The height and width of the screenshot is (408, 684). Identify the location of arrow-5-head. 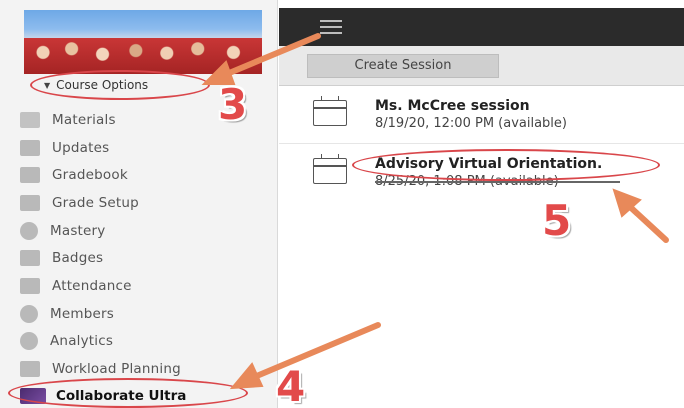
(627, 203).